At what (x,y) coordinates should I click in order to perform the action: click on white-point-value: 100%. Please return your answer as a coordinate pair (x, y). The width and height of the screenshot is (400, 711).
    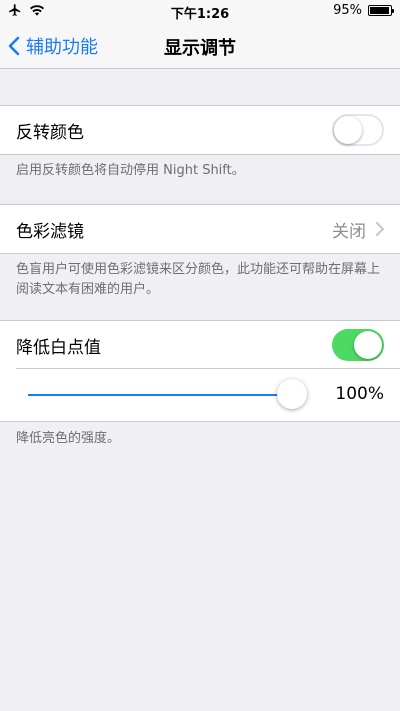
    Looking at the image, I should click on (359, 394).